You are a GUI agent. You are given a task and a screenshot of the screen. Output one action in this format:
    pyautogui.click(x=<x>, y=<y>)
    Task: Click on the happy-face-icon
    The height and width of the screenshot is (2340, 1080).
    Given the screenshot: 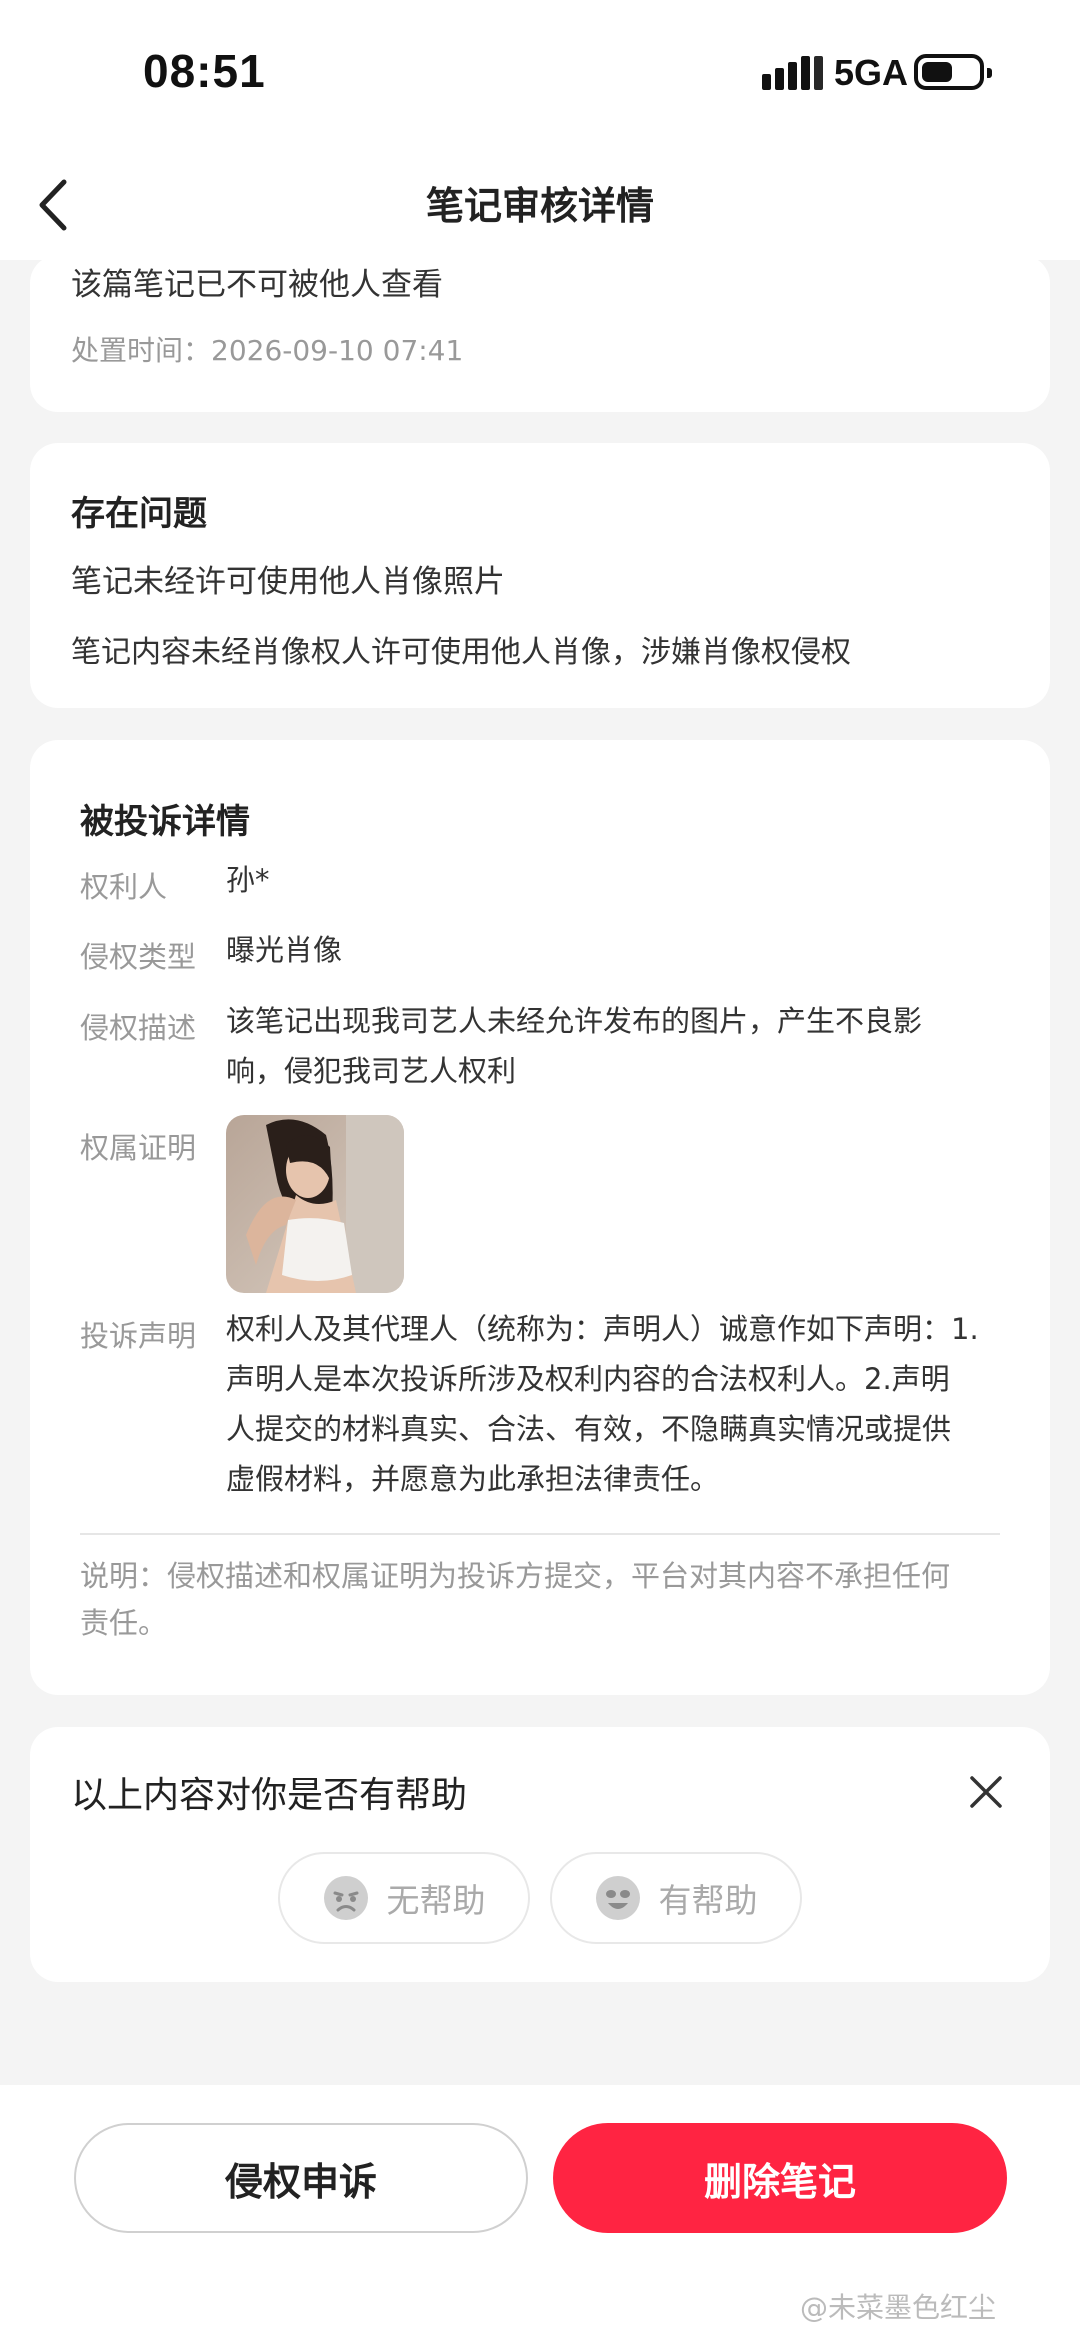 What is the action you would take?
    pyautogui.click(x=617, y=1898)
    